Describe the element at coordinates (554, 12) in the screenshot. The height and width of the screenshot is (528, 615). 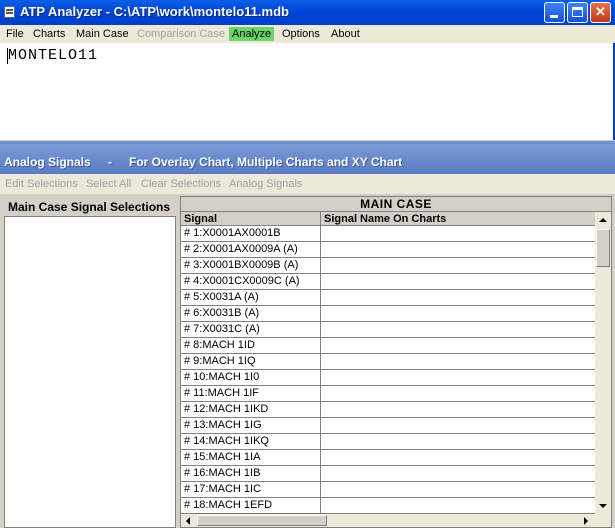
I see `minimize-button` at that location.